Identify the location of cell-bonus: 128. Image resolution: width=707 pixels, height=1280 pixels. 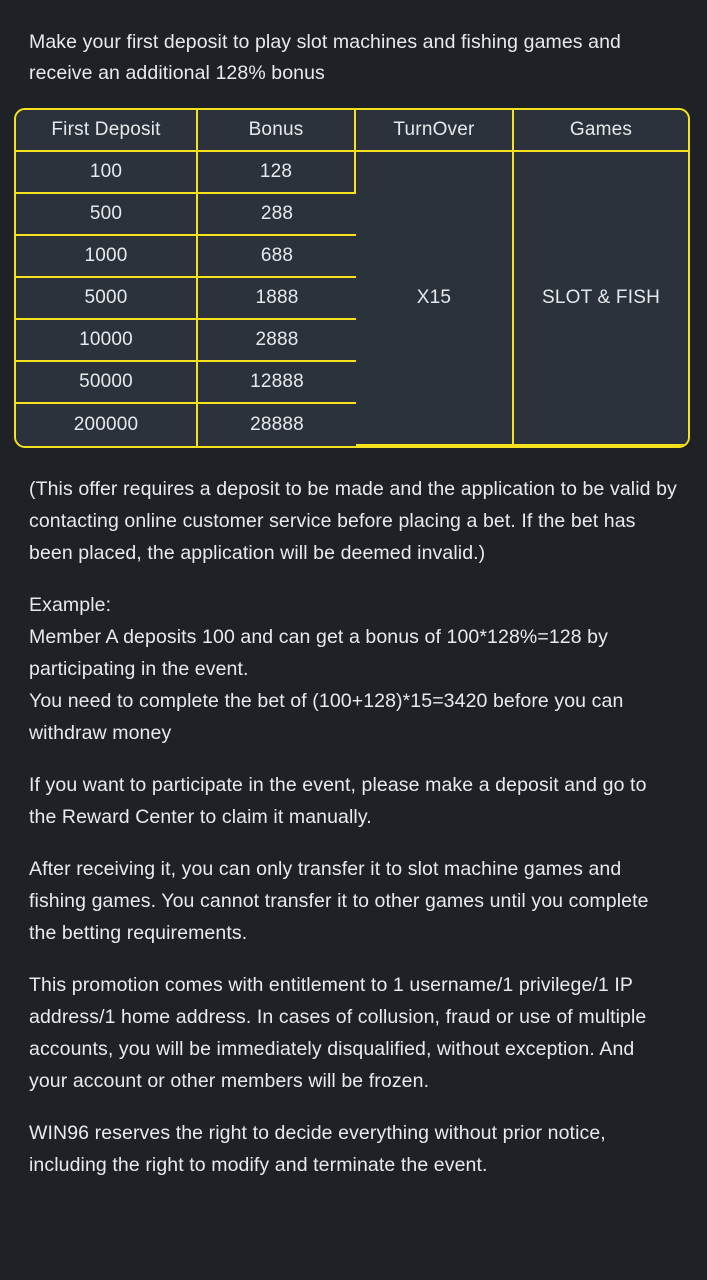
(277, 173).